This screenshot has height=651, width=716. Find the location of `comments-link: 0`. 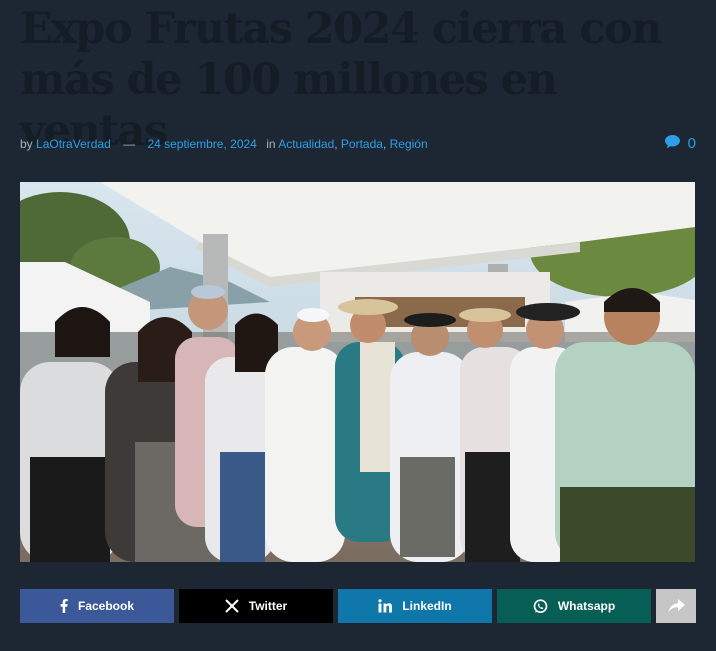

comments-link: 0 is located at coordinates (680, 143).